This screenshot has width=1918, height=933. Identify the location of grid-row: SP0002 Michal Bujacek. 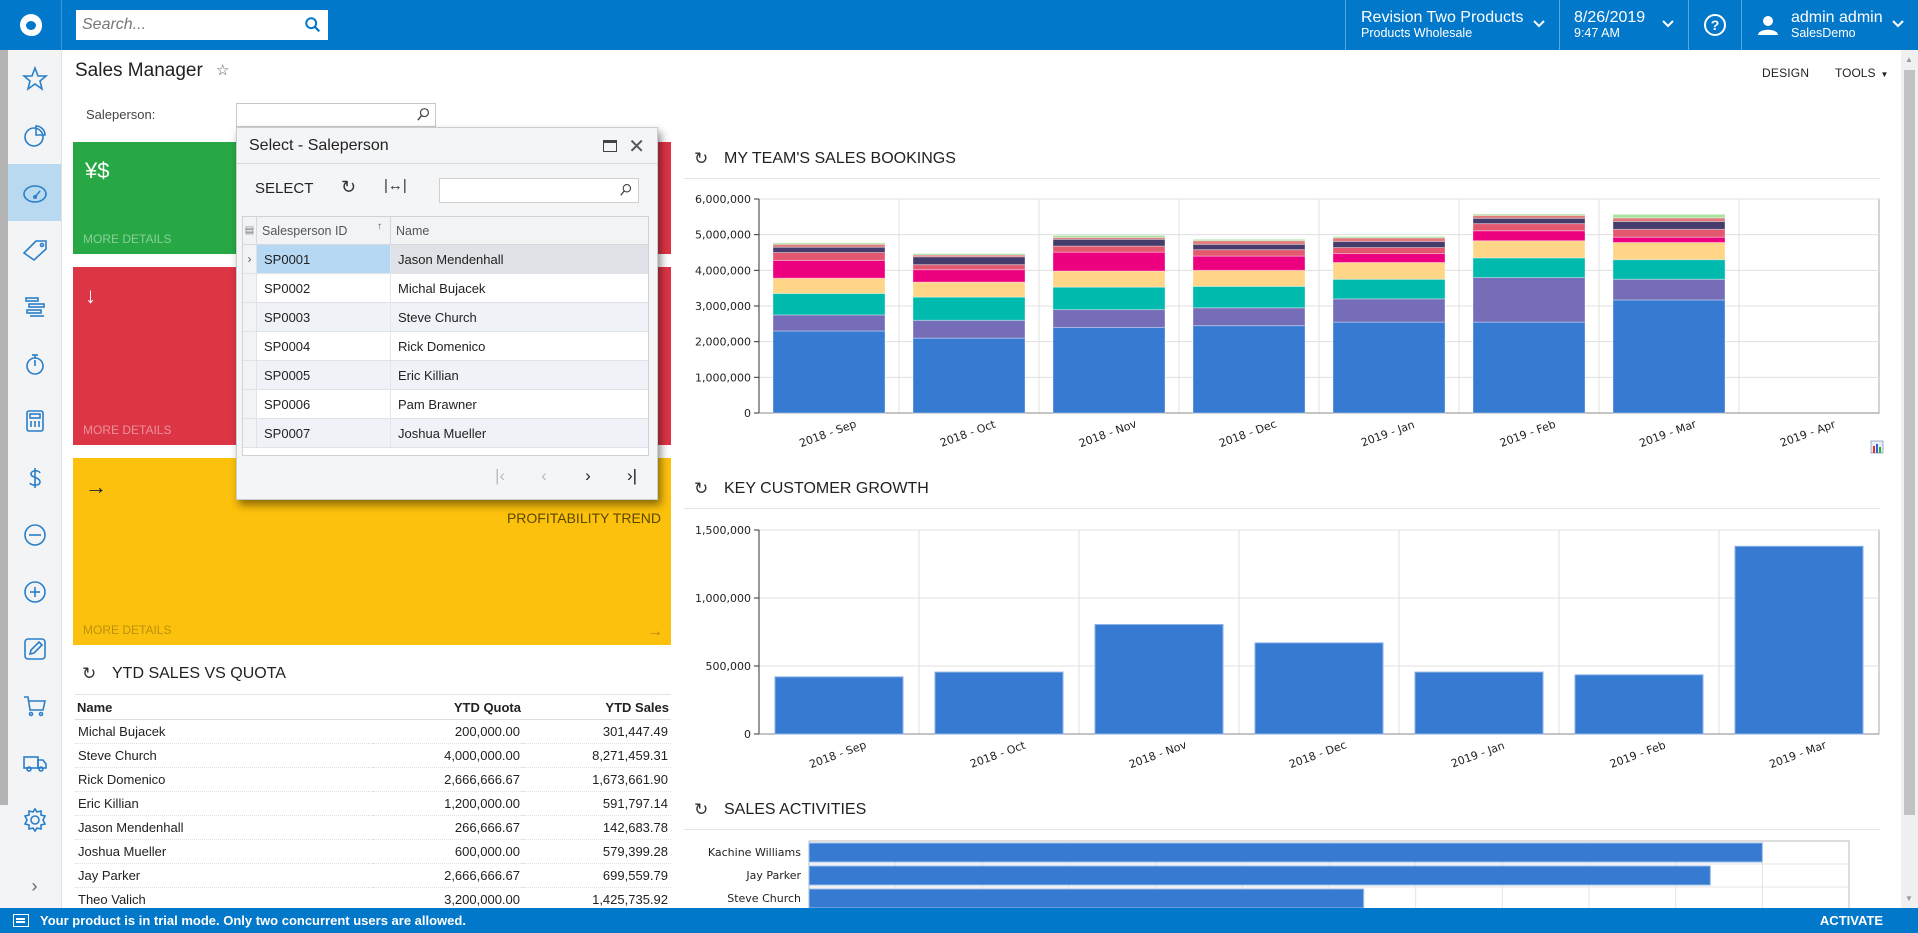
(445, 288).